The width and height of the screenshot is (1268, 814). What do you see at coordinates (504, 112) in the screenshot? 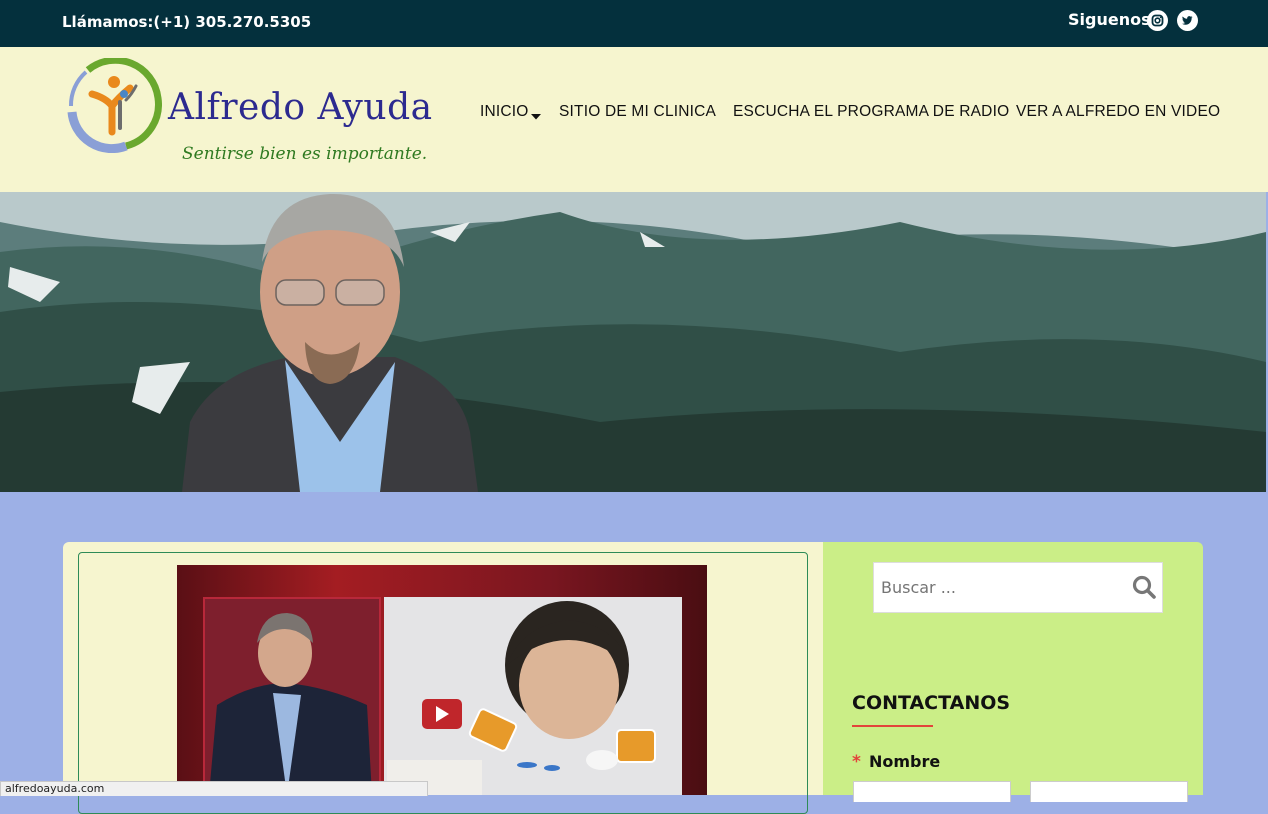
I see `nav-item-inicio: INICIO` at bounding box center [504, 112].